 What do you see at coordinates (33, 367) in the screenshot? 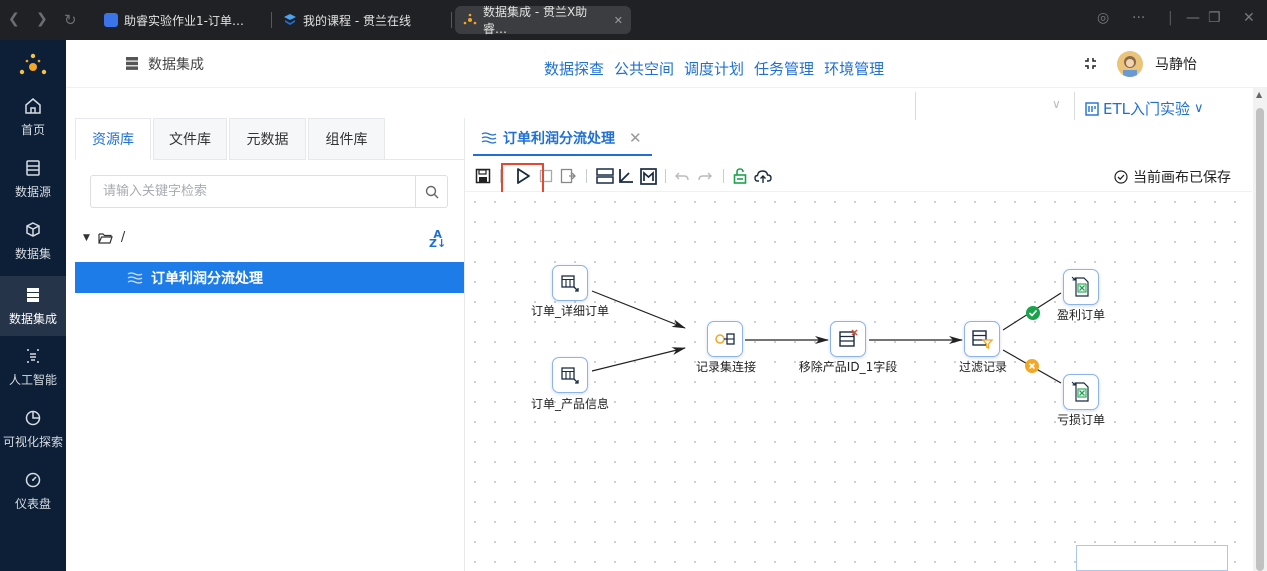
I see `sidebar-item-ai: 人工智能` at bounding box center [33, 367].